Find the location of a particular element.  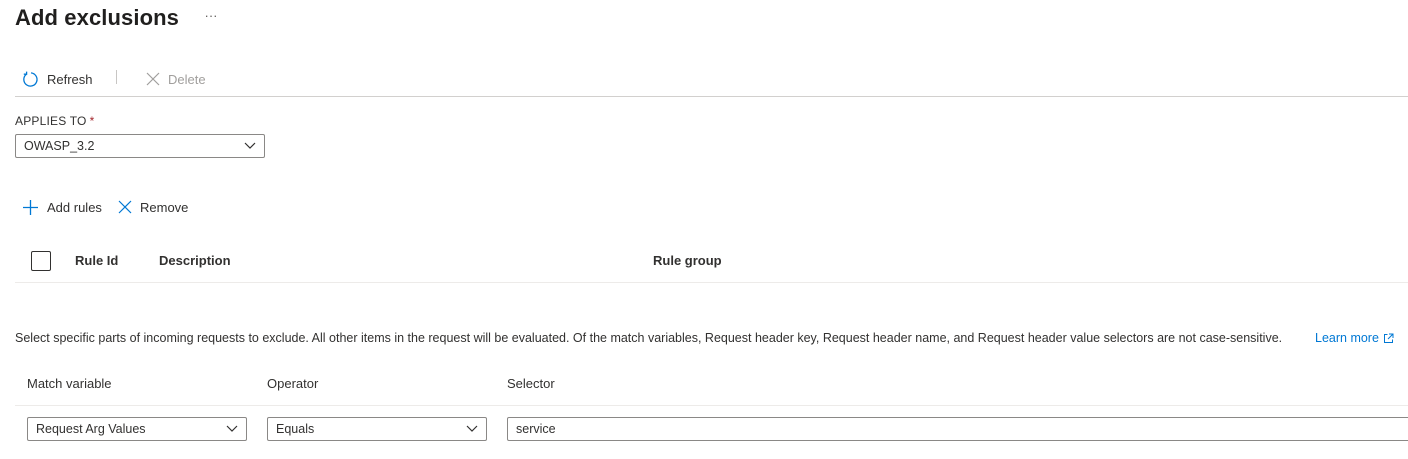

operator-dropdown: Equals is located at coordinates (377, 429).